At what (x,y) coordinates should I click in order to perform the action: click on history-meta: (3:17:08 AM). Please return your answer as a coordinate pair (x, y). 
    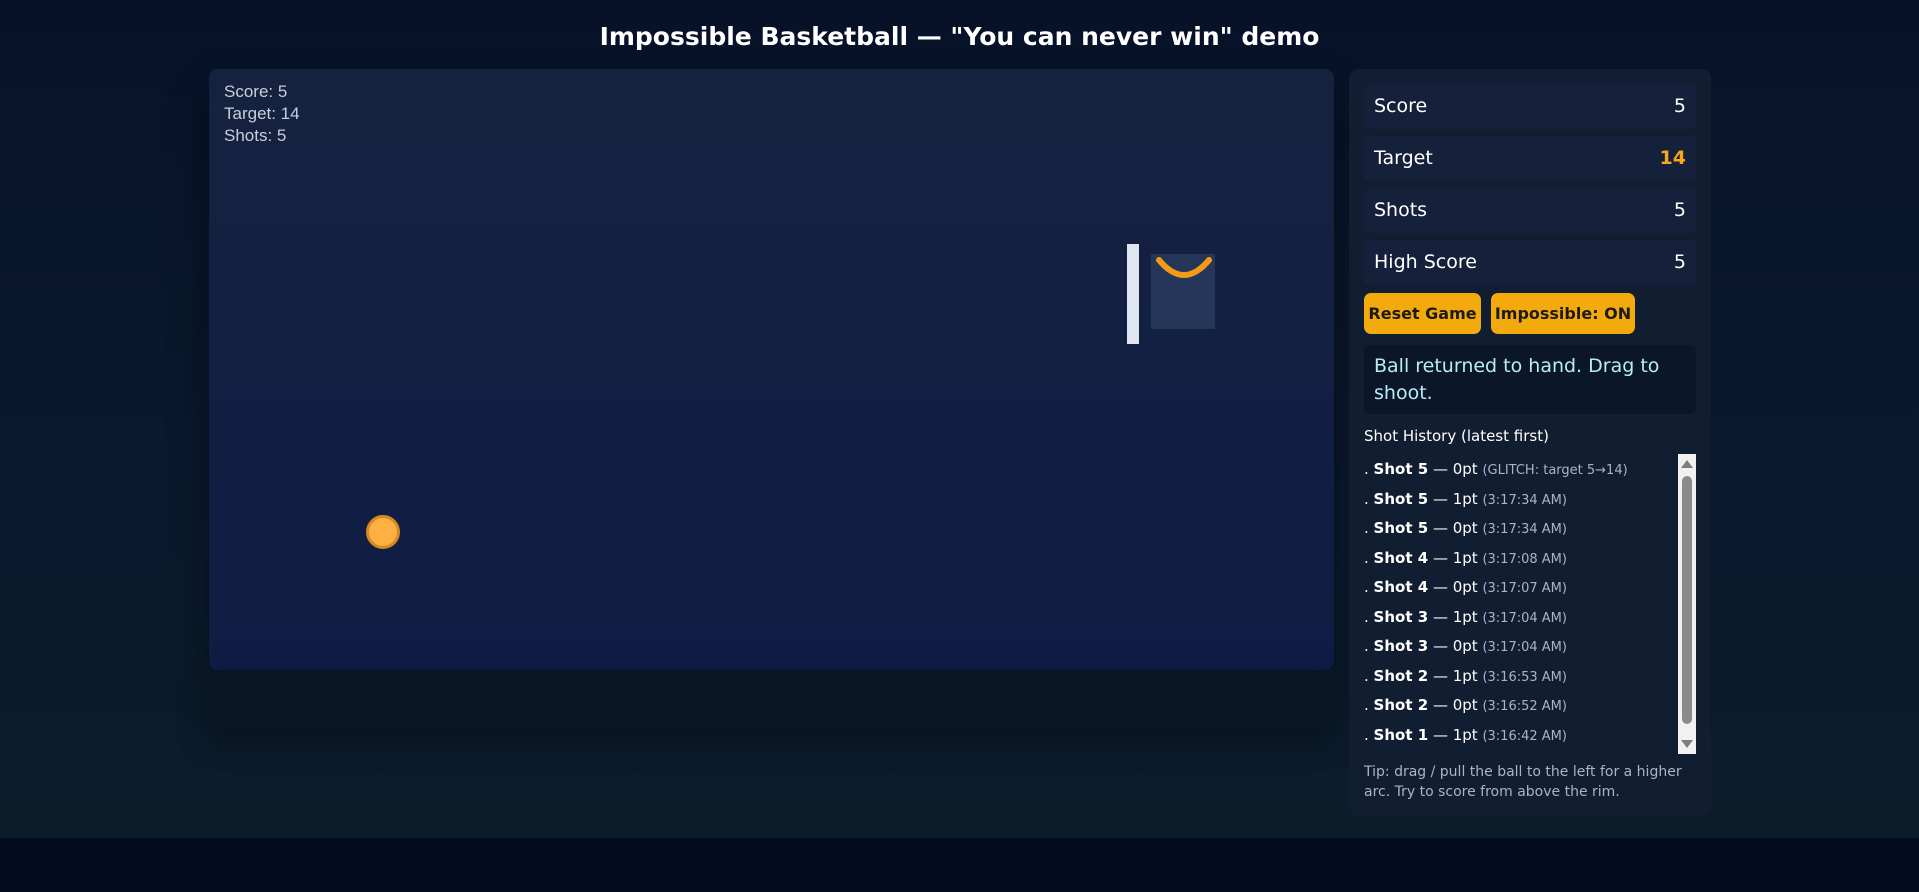
    Looking at the image, I should click on (1524, 559).